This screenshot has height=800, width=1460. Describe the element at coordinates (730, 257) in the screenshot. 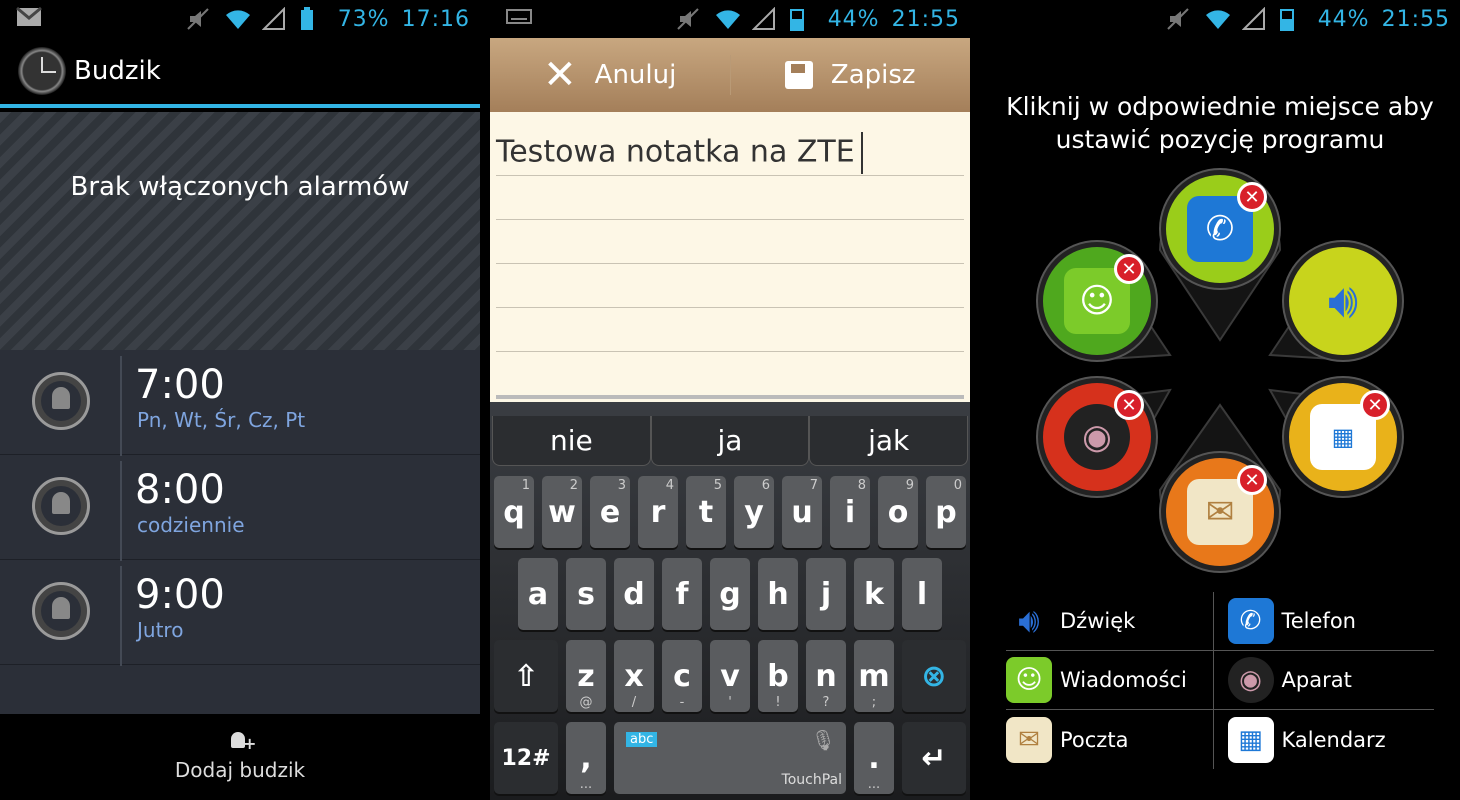

I see `note-editor: Testowa notatka na ZTE` at that location.